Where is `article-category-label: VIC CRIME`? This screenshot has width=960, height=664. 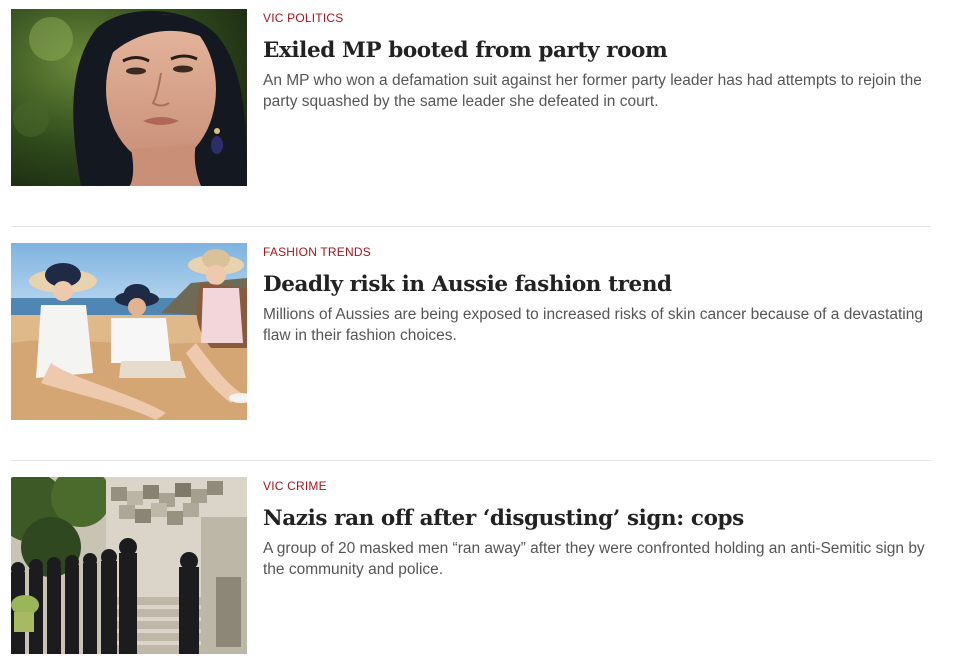
article-category-label: VIC CRIME is located at coordinates (595, 486).